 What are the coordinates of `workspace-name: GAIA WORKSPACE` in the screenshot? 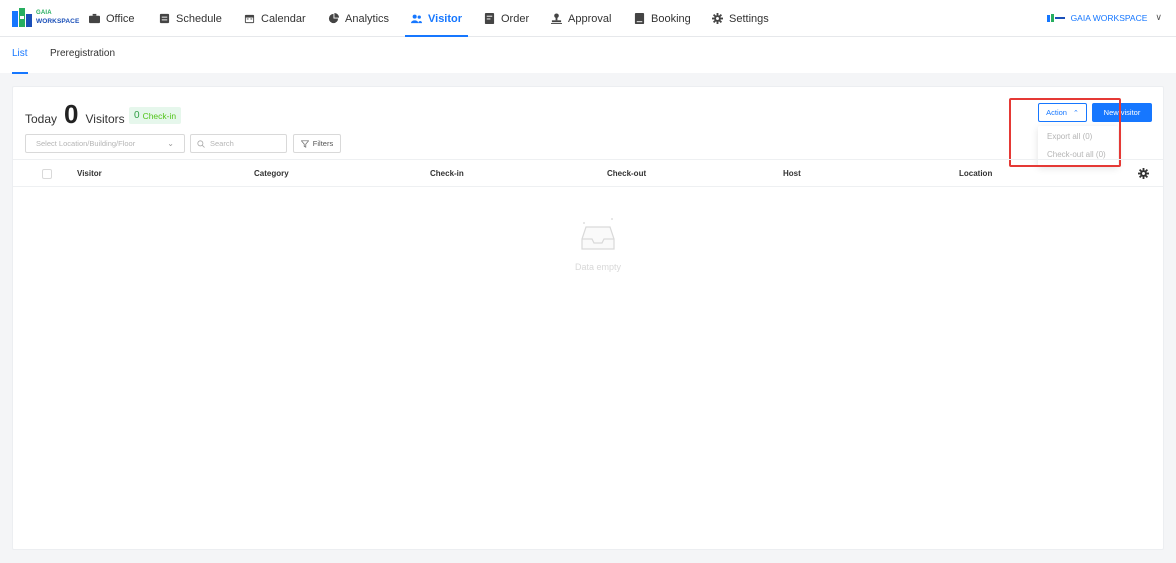 It's located at (1109, 17).